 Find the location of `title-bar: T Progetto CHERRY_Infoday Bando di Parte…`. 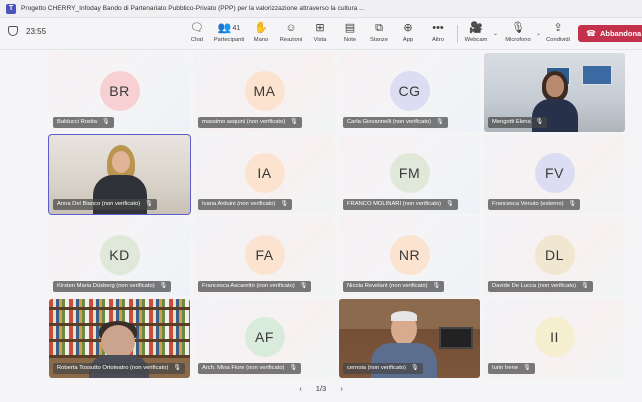

title-bar: T Progetto CHERRY_Infoday Bando di Parte… is located at coordinates (321, 9).